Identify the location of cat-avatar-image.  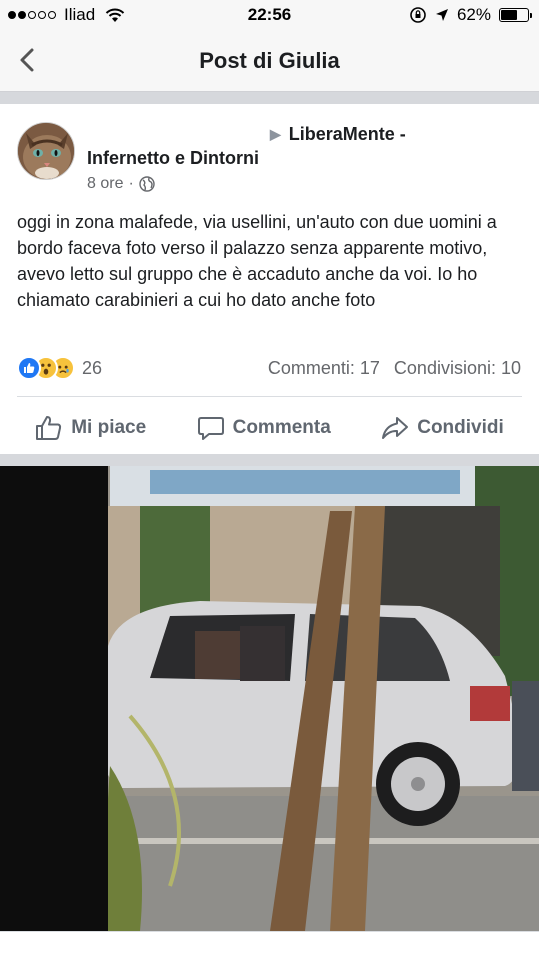
(46, 151).